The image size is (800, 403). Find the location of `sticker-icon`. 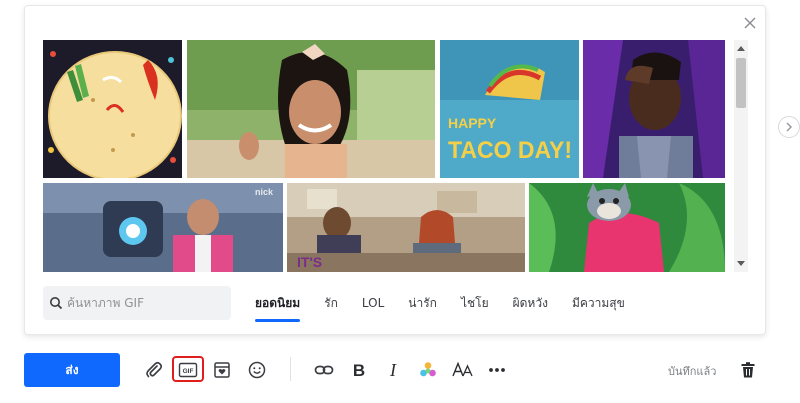

sticker-icon is located at coordinates (222, 370).